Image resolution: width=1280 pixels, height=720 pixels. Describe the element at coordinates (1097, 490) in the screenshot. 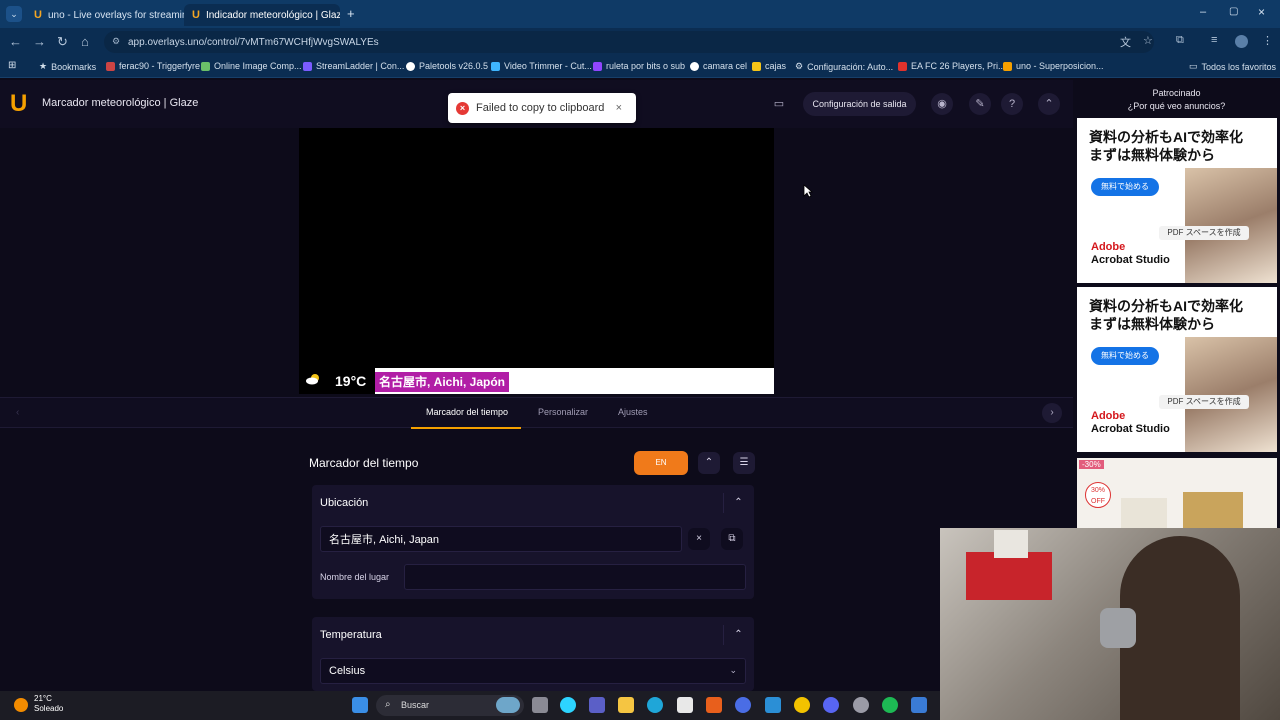

I see `ad-off-percent: 30%` at that location.